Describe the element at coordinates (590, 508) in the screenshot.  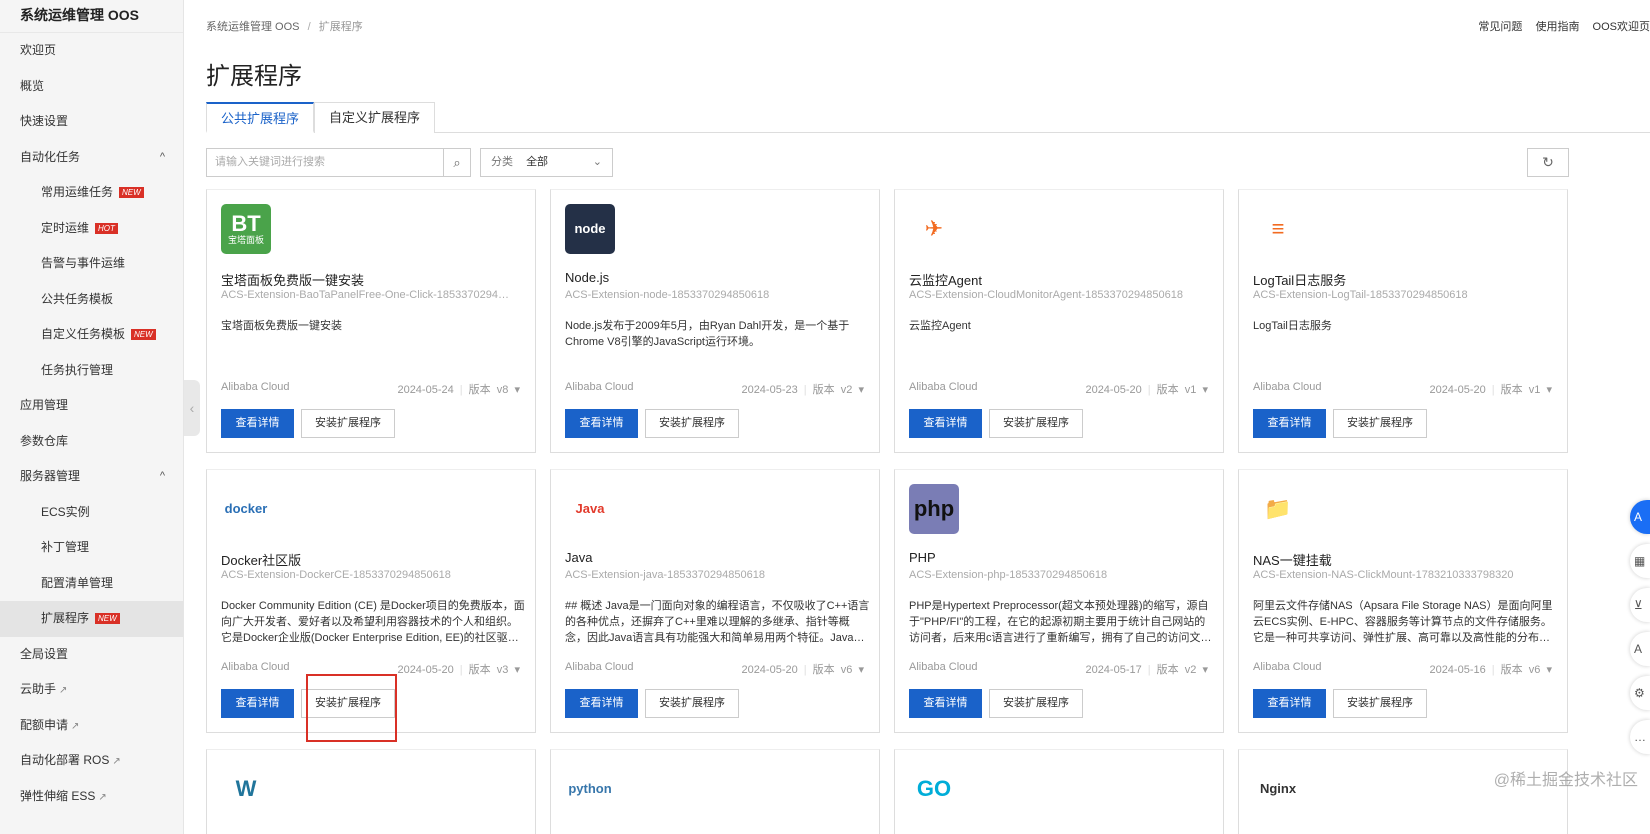
I see `logo-text: Java` at that location.